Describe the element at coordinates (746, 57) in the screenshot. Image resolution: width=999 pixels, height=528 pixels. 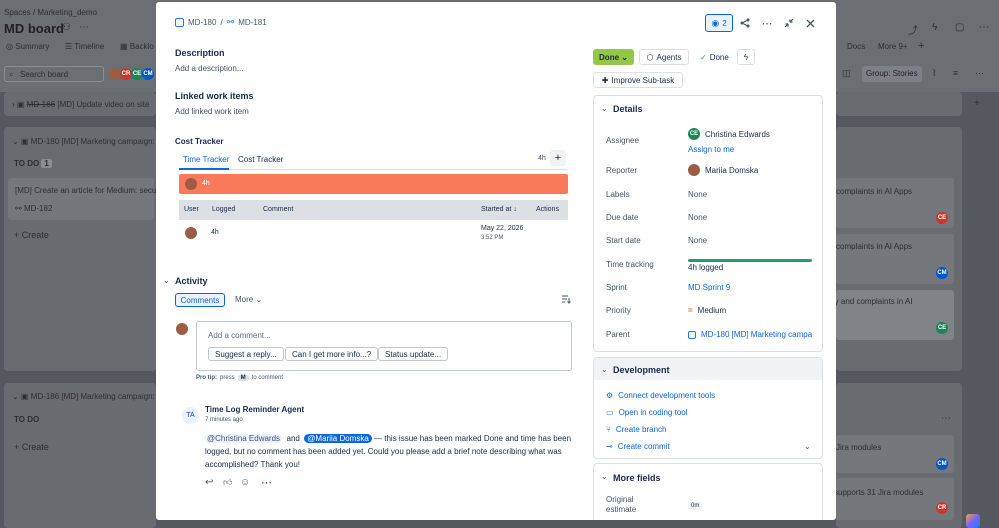
I see `automation-icon: ϟ` at that location.